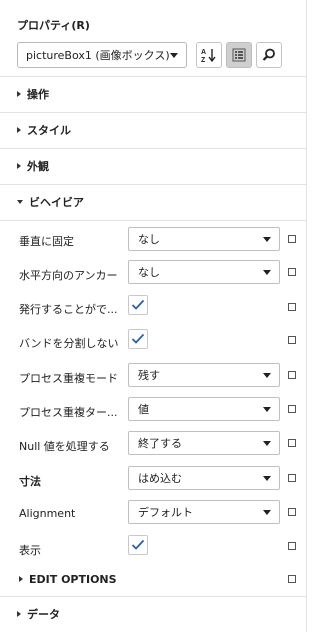 This screenshot has height=632, width=320. What do you see at coordinates (56, 202) in the screenshot?
I see `category-label: ビヘイビア` at bounding box center [56, 202].